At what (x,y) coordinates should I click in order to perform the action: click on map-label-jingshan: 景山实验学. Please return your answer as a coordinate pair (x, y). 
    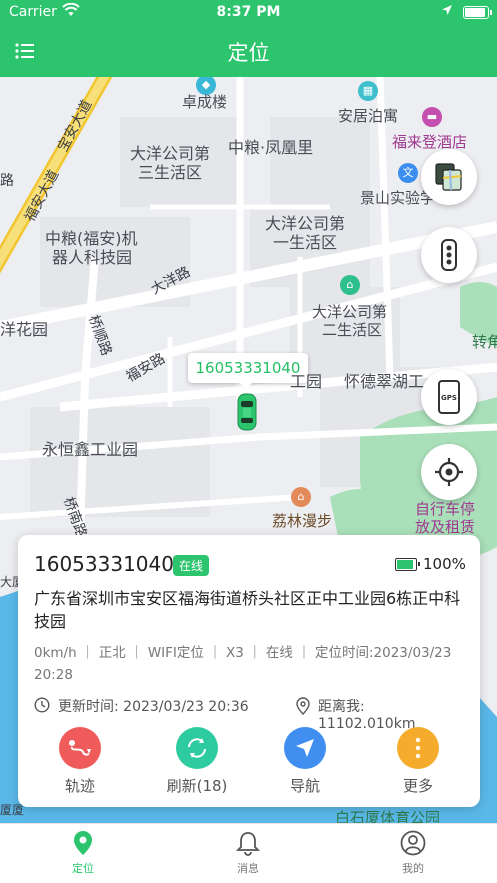
    Looking at the image, I should click on (398, 198).